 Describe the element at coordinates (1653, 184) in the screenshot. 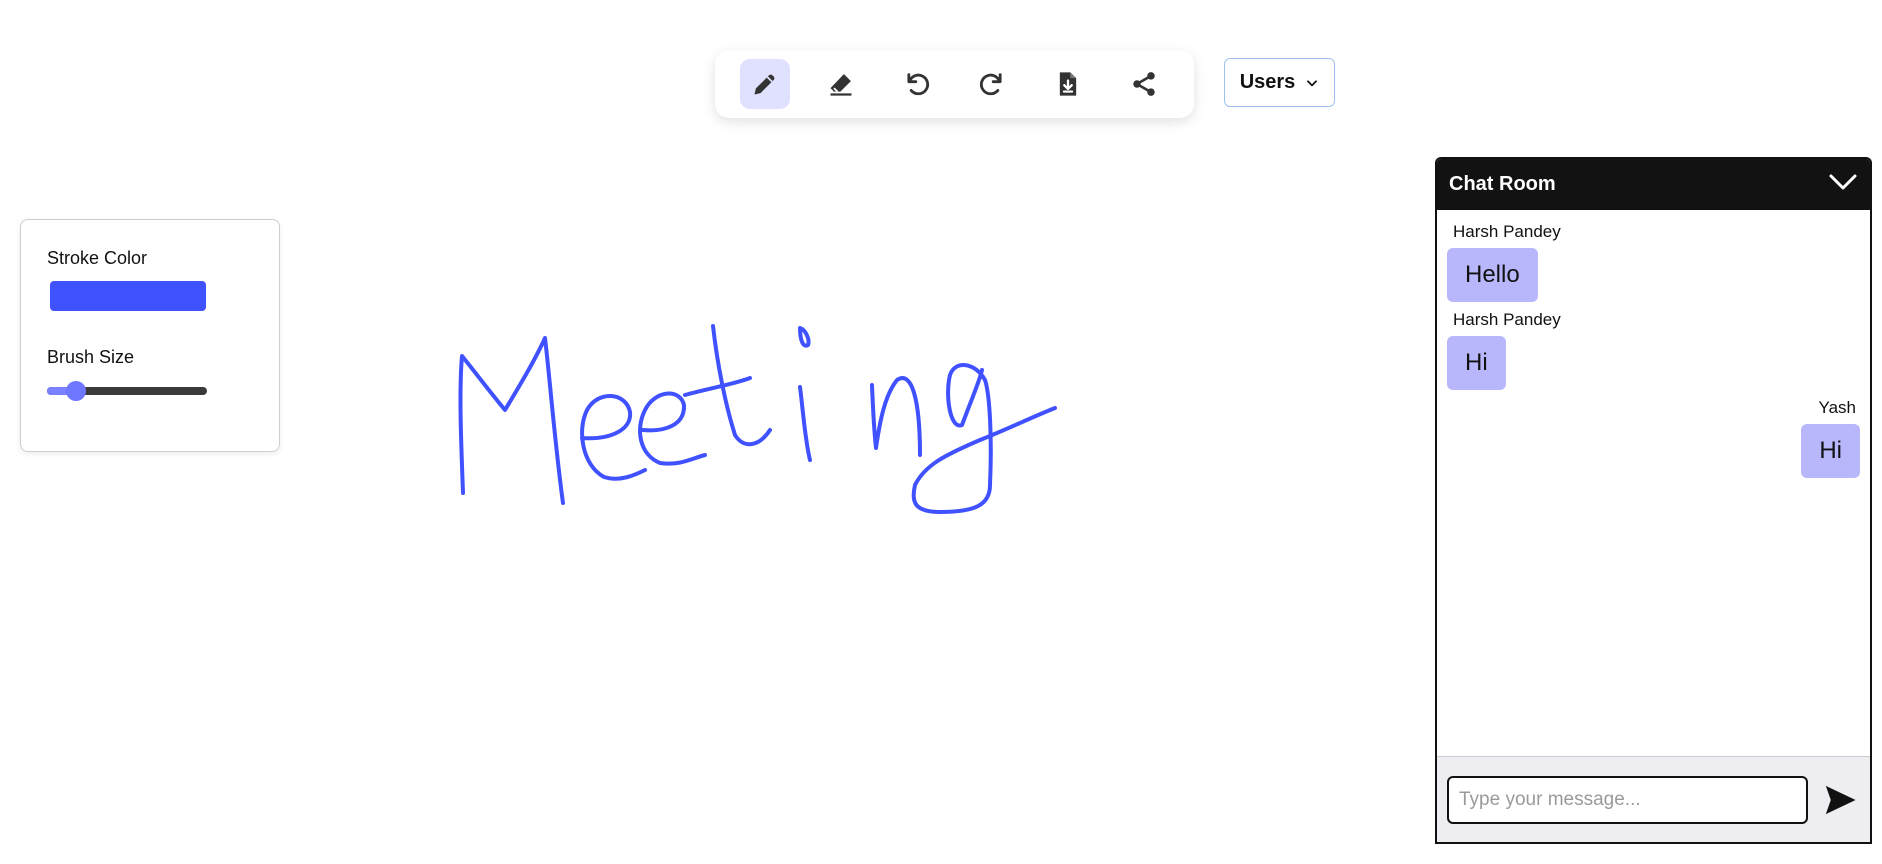

I see `chat-header: Chat Room` at that location.